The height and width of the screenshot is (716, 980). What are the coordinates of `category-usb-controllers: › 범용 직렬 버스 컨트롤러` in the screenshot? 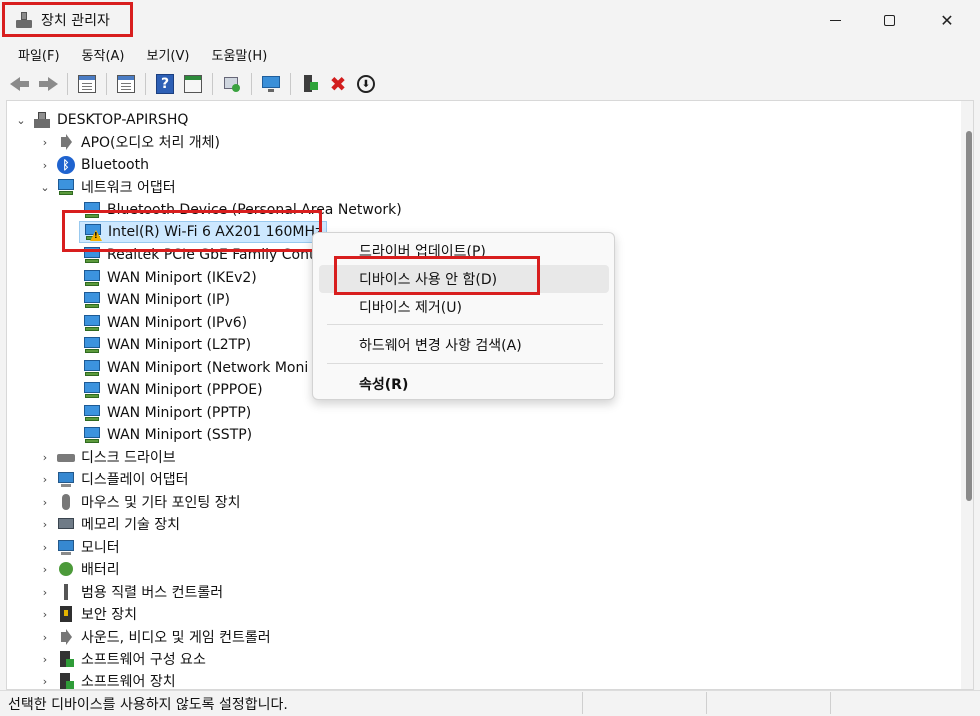 It's located at (131, 592).